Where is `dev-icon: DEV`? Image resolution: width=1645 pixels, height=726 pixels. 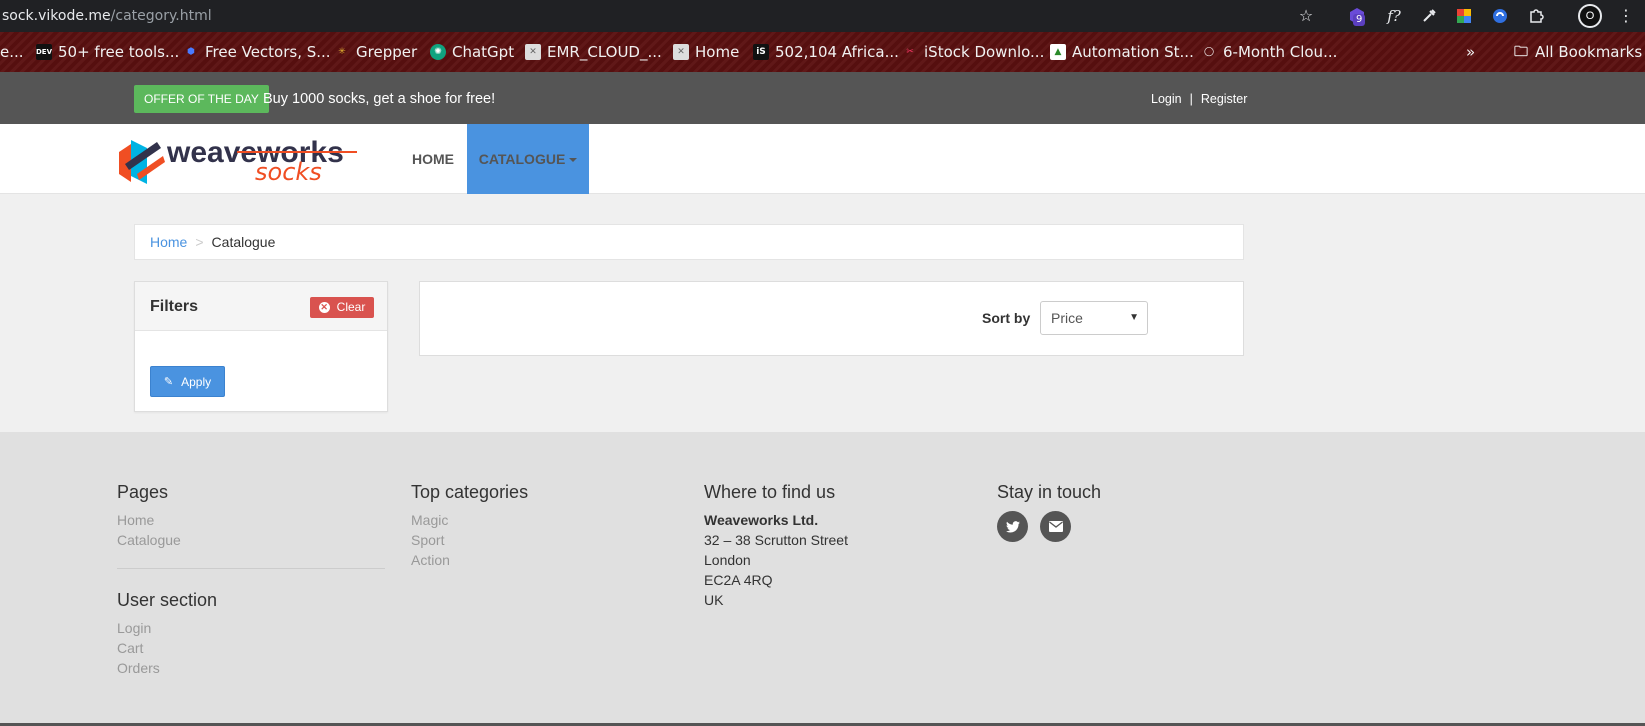 dev-icon: DEV is located at coordinates (44, 52).